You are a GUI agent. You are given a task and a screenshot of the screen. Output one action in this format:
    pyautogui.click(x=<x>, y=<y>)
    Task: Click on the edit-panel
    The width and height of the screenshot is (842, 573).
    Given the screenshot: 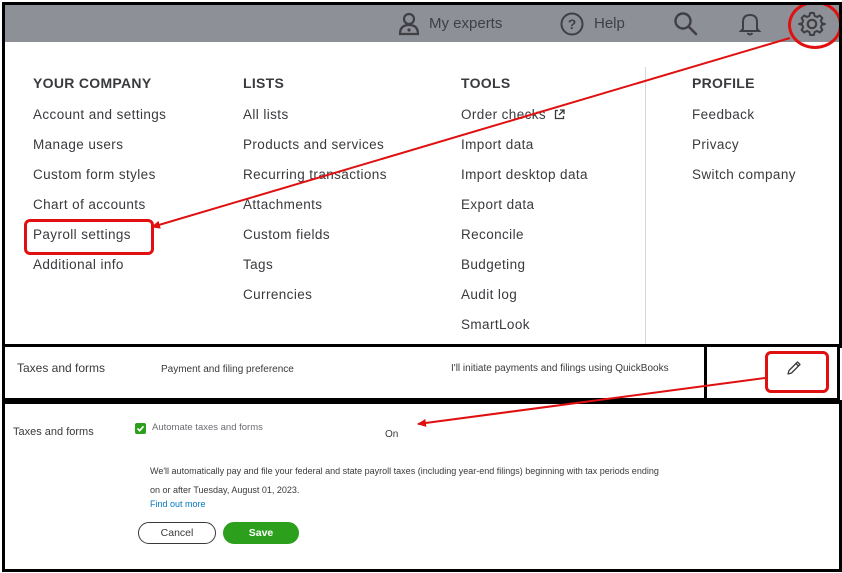 What is the action you would take?
    pyautogui.click(x=772, y=372)
    